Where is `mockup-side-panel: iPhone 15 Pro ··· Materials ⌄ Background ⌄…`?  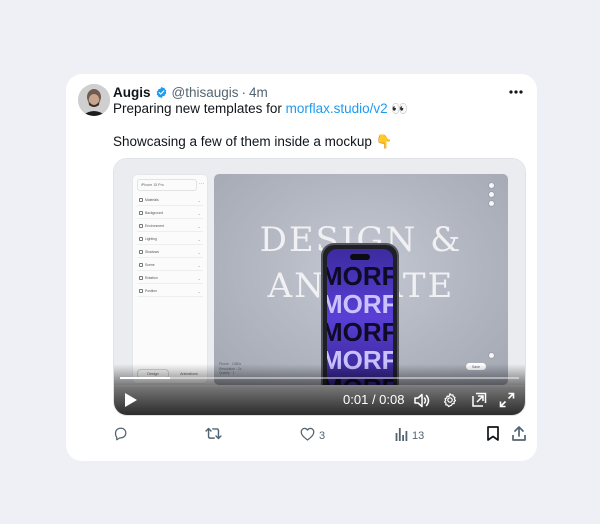
mockup-side-panel: iPhone 15 Pro ··· Materials ⌄ Background ⌄… is located at coordinates (170, 279).